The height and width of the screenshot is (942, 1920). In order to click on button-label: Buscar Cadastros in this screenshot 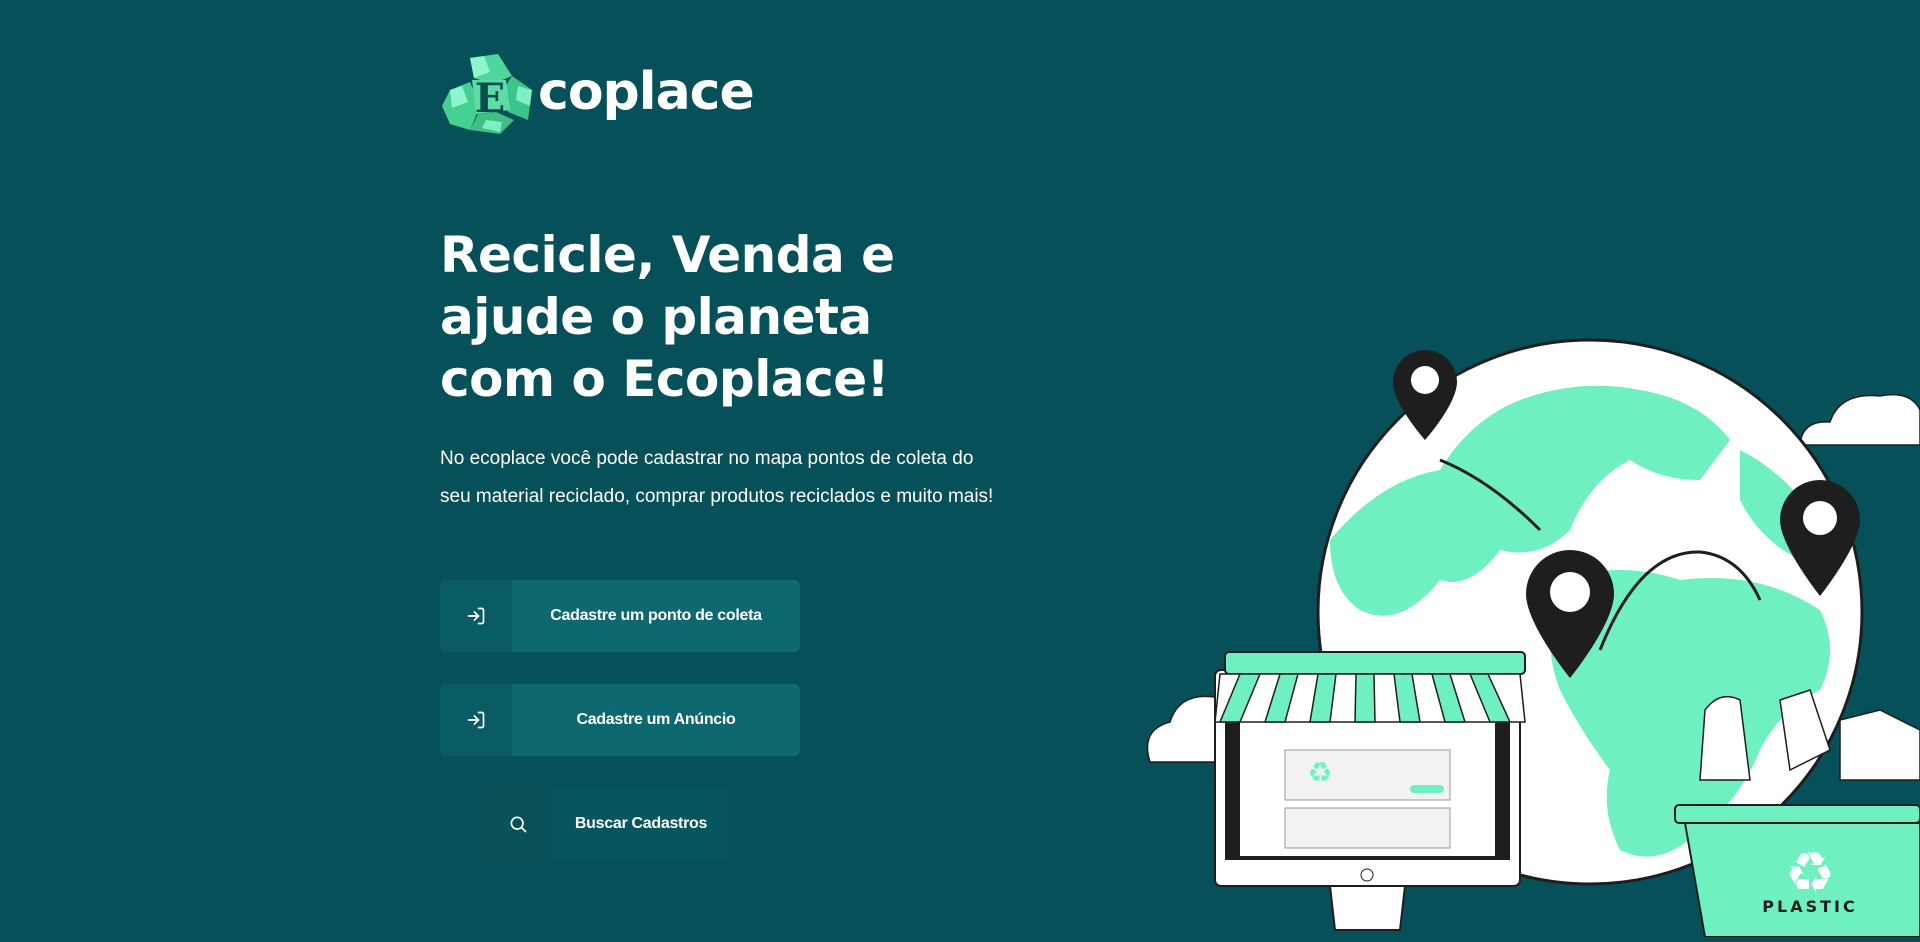, I will do `click(641, 823)`.